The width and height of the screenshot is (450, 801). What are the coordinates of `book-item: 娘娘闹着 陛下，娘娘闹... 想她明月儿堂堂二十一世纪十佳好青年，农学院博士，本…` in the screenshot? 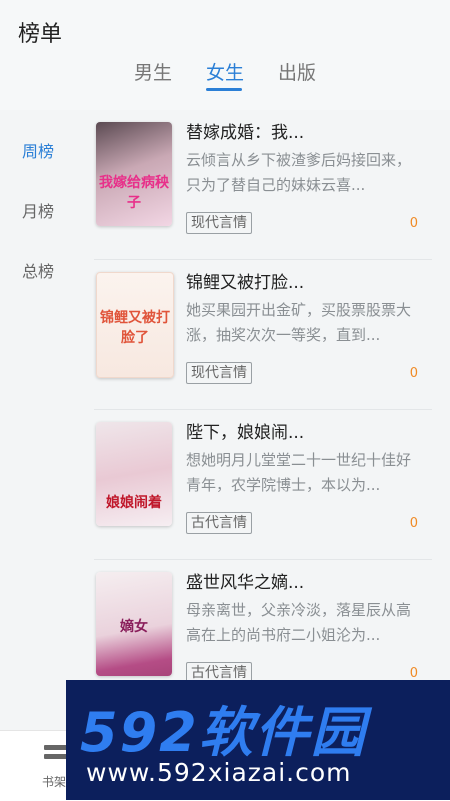 It's located at (259, 485).